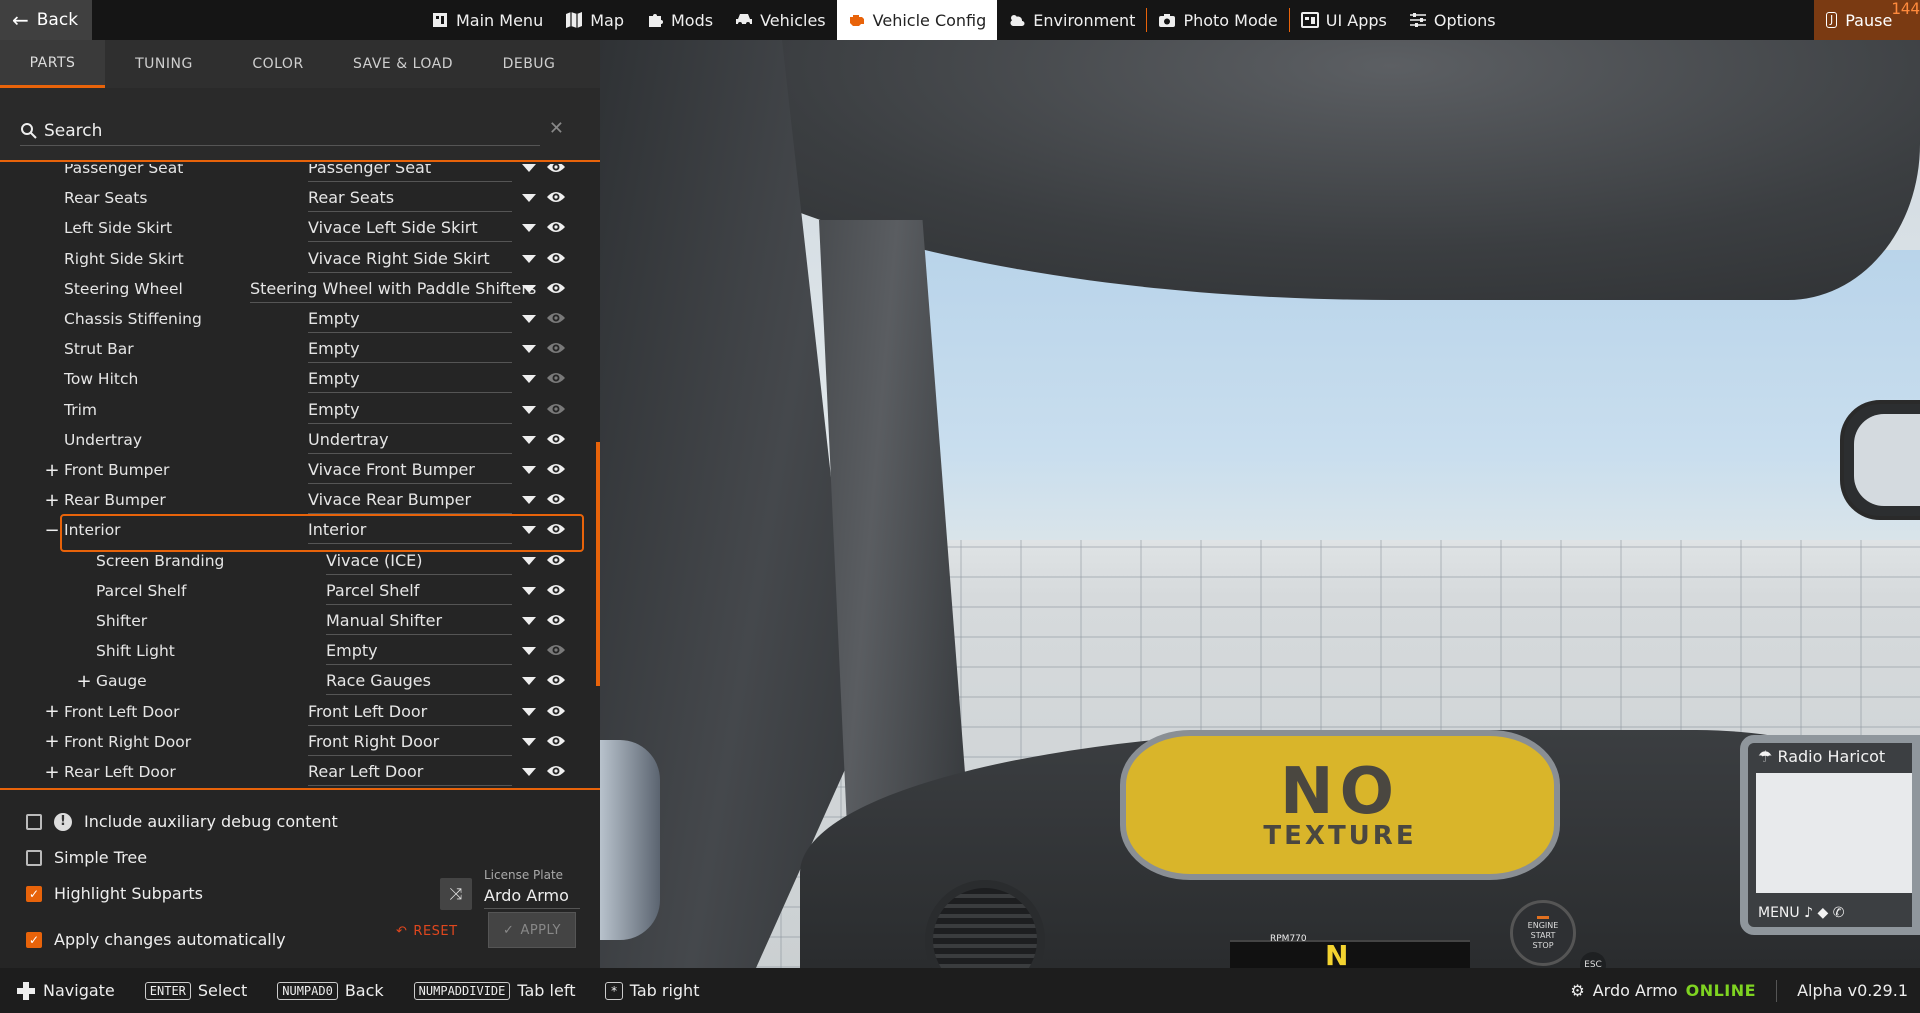 This screenshot has width=1920, height=1013. Describe the element at coordinates (278, 64) in the screenshot. I see `tab-color: COLOR` at that location.